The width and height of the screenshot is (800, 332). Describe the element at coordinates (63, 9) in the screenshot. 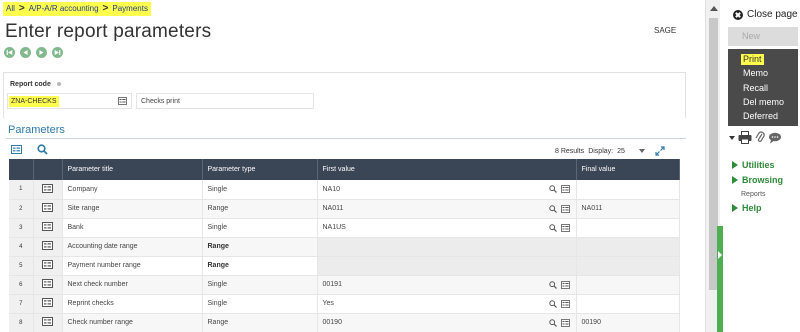

I see `breadcrumb-ap-ar-accounting: A/P-A/R accounting` at that location.